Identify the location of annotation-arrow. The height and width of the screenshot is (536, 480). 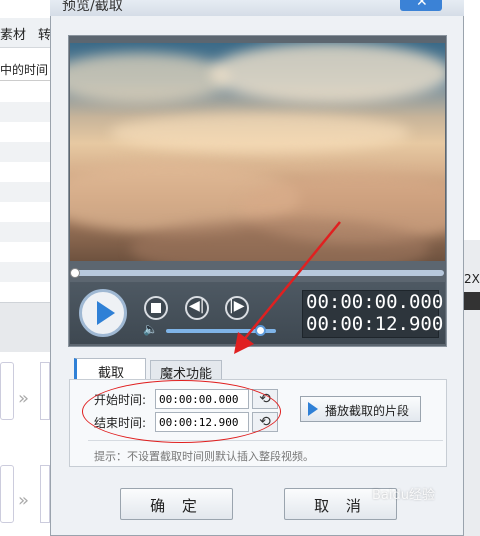
(287, 287).